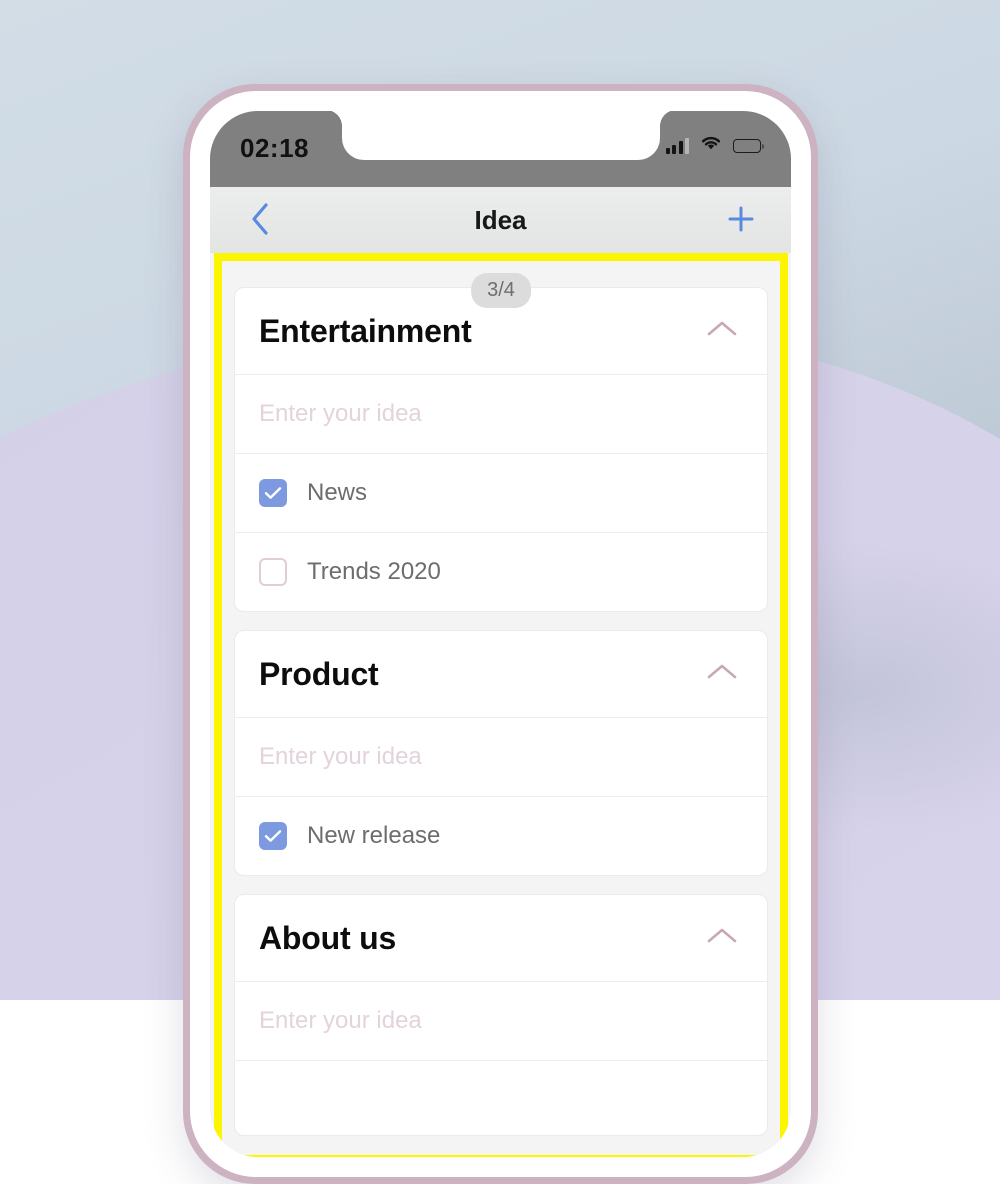 This screenshot has height=1184, width=1000. I want to click on status-bar-icons, so click(714, 145).